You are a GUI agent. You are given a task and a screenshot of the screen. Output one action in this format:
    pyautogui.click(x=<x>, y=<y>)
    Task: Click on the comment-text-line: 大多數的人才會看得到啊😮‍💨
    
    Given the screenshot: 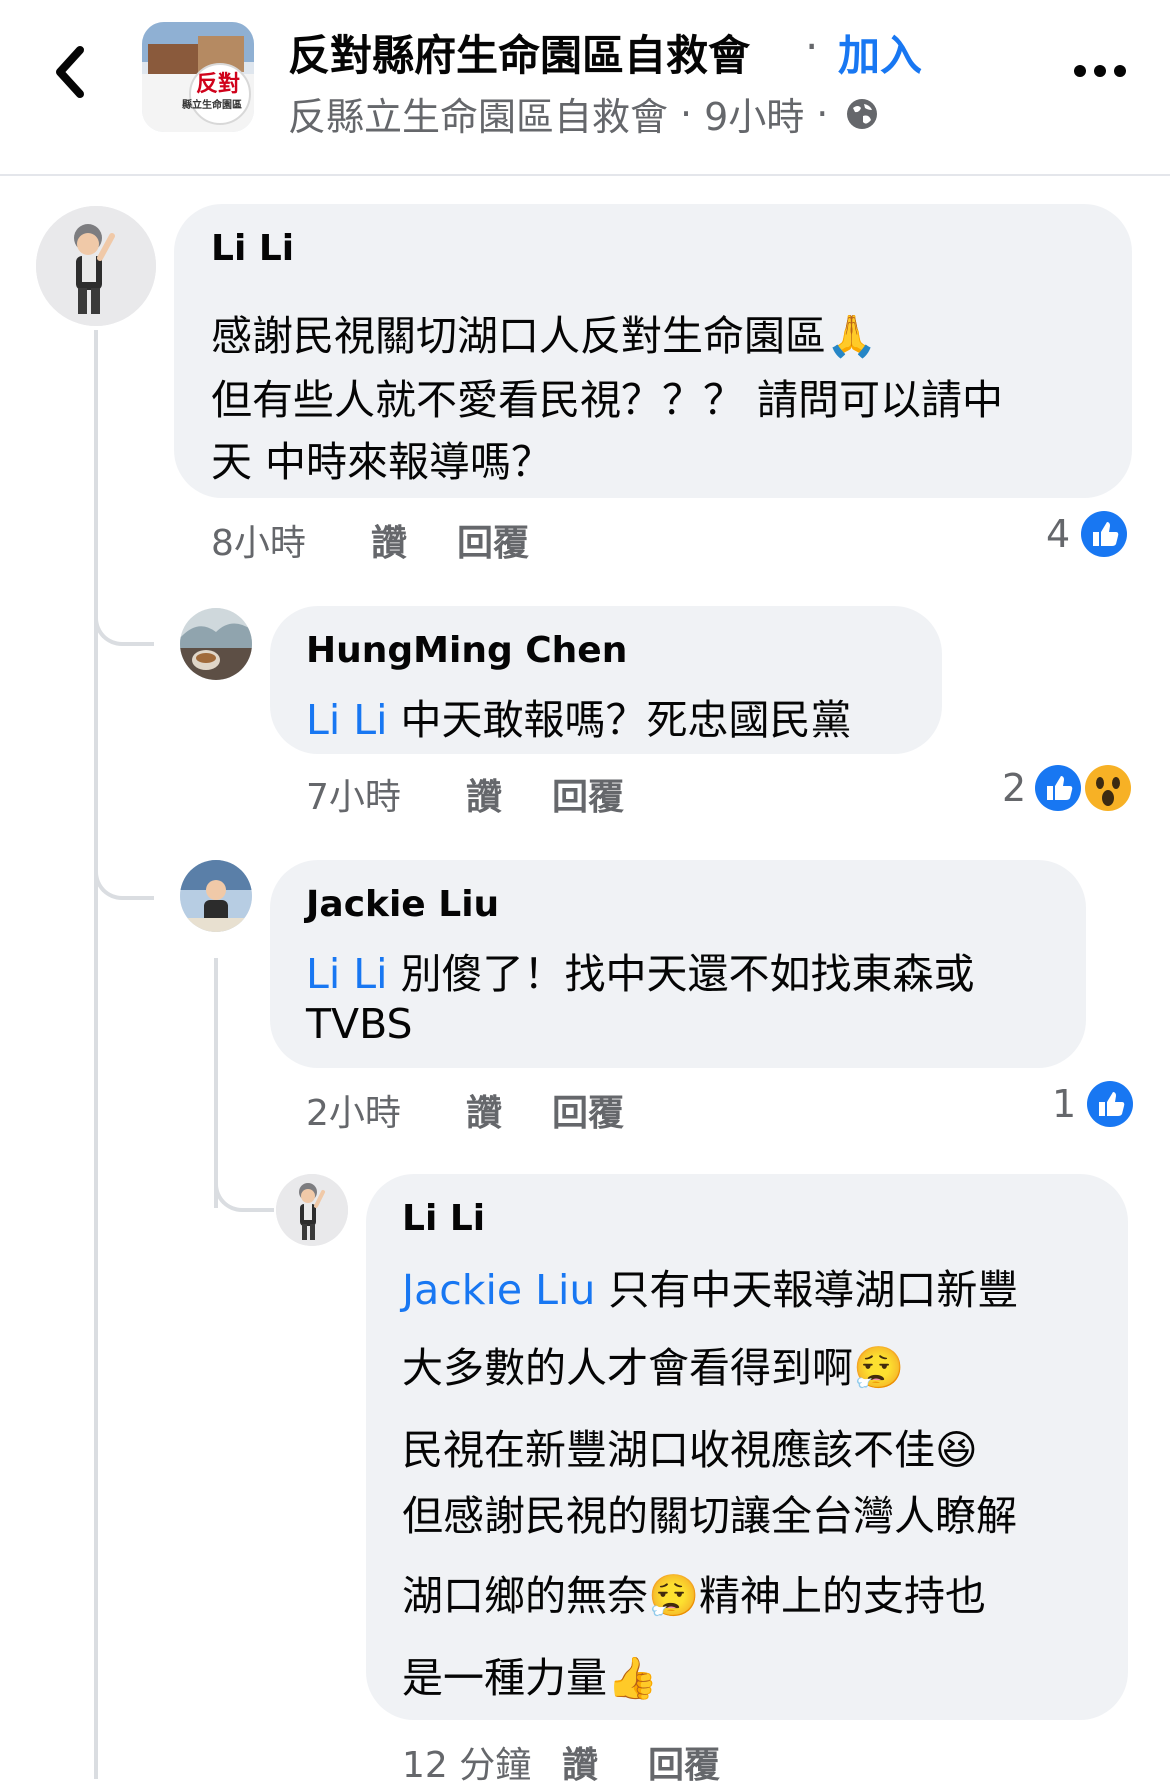 What is the action you would take?
    pyautogui.click(x=653, y=1368)
    